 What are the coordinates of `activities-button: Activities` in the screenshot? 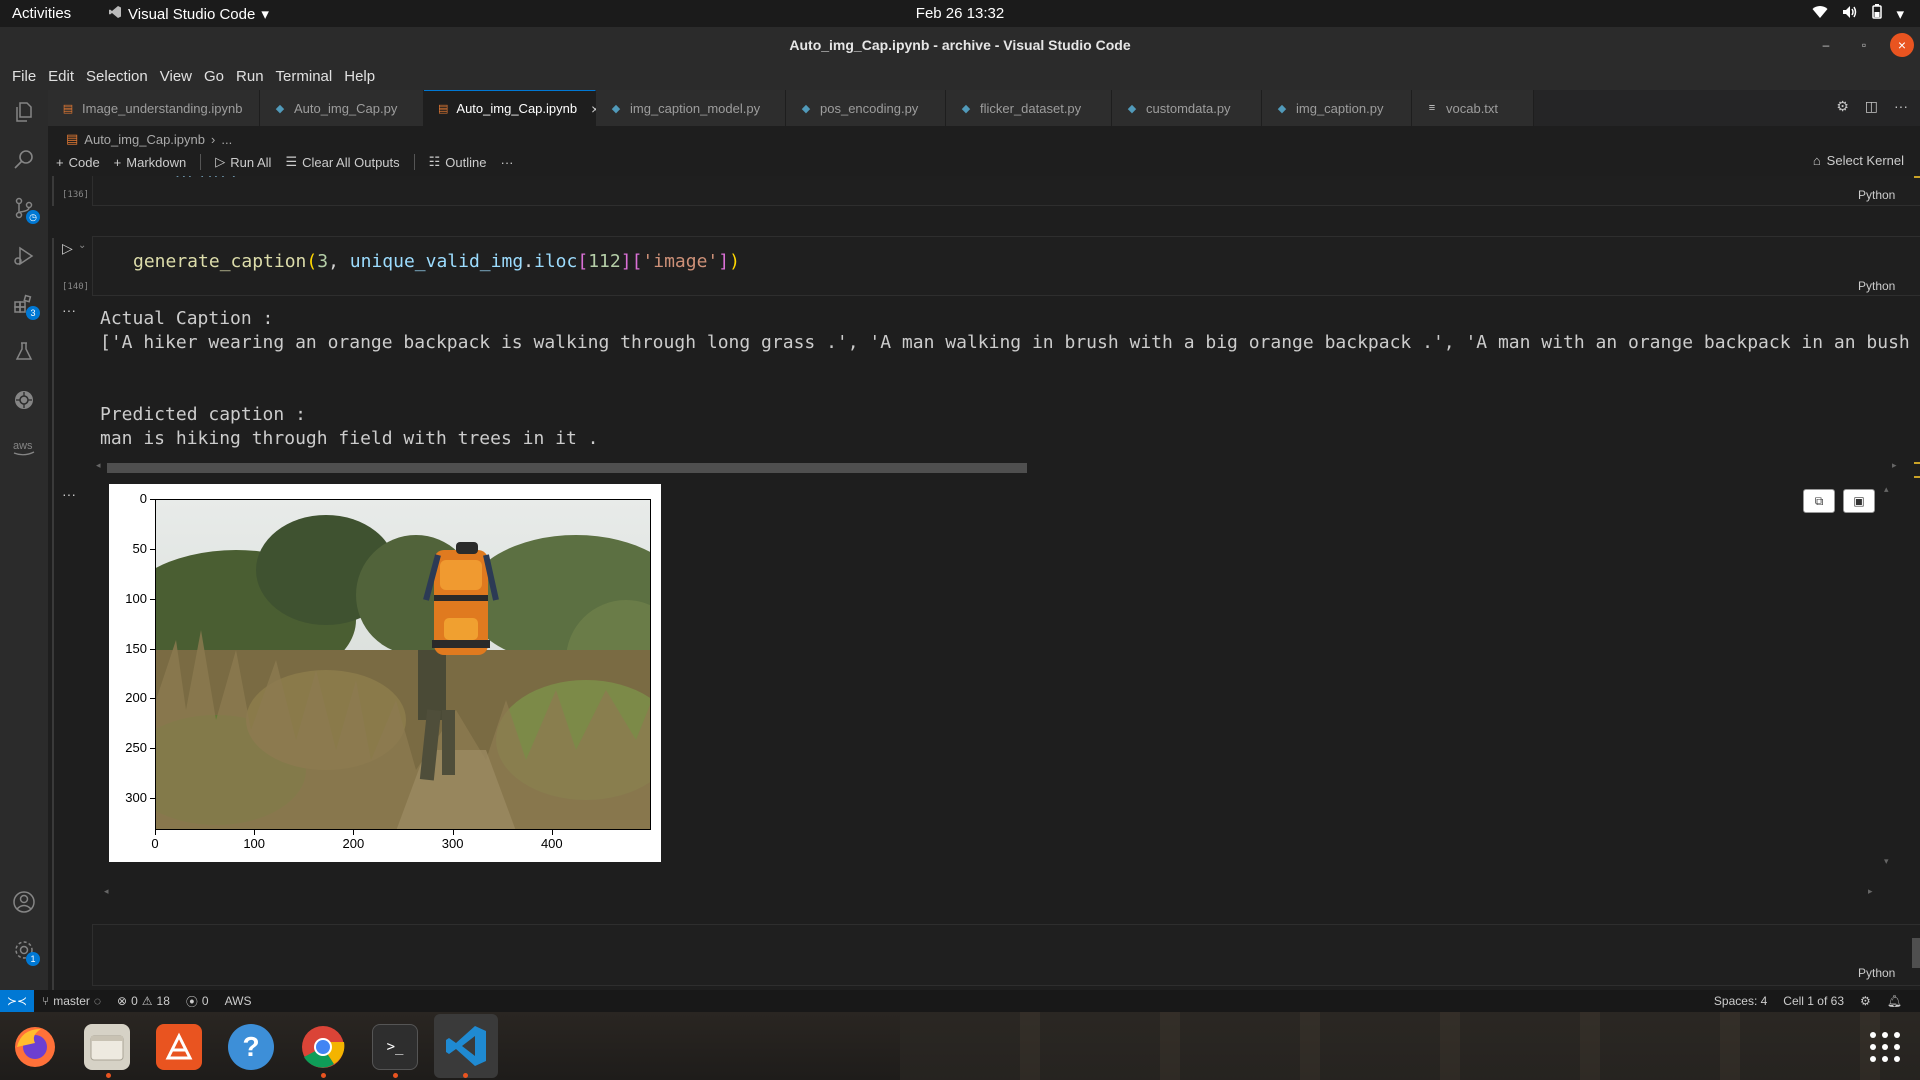 It's located at (41, 13).